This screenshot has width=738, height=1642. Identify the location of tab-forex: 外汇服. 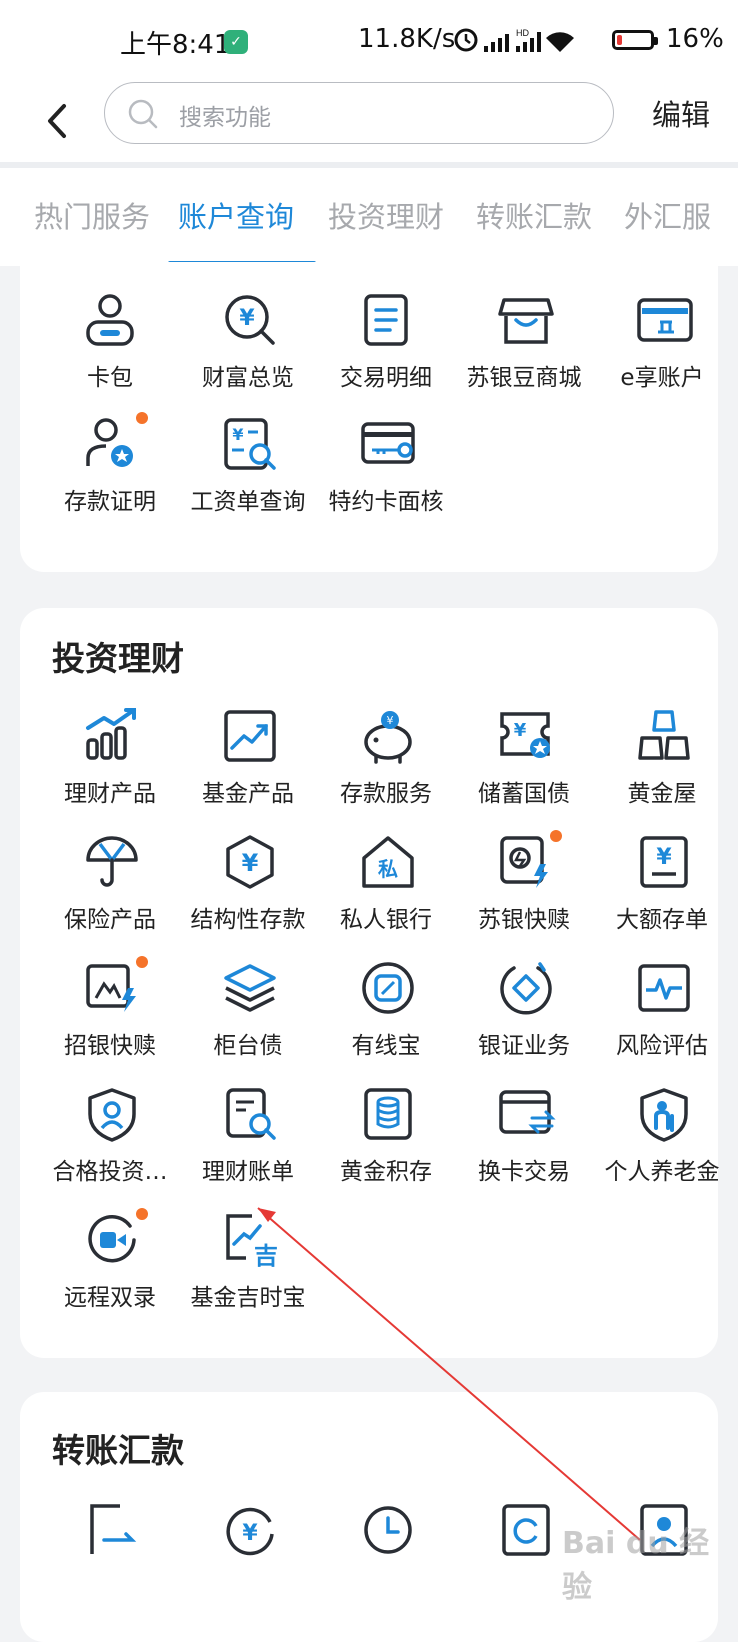
(667, 215).